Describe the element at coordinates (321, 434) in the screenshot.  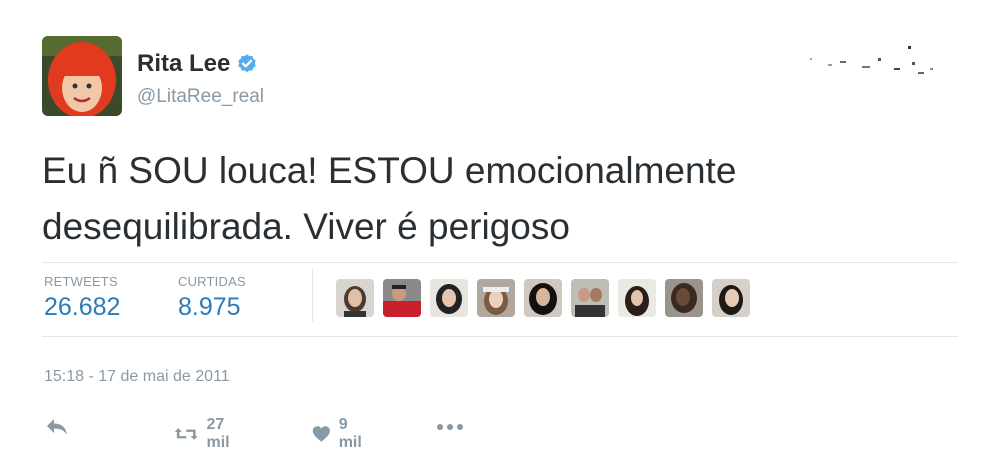
I see `heart-icon` at that location.